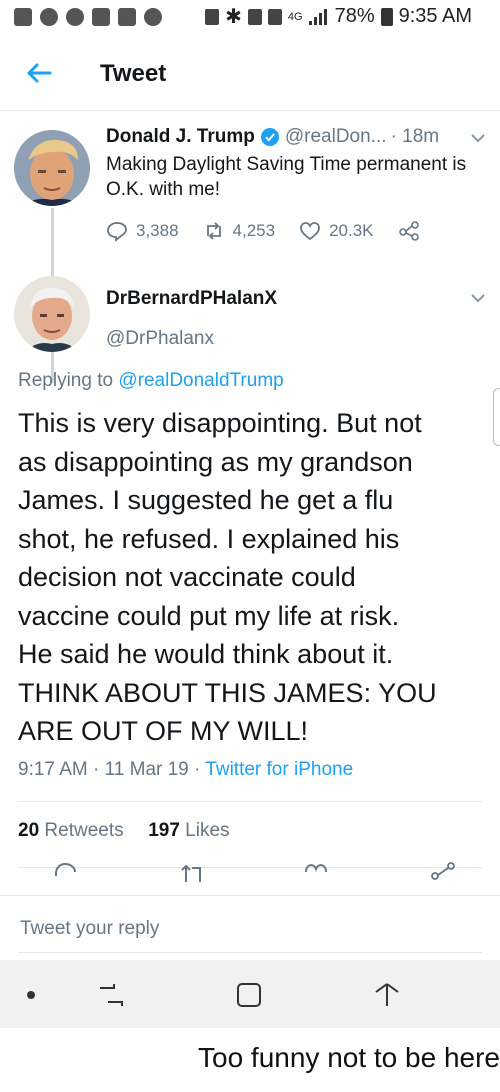 This screenshot has width=500, height=1092. What do you see at coordinates (187, 577) in the screenshot?
I see `tweet-line: decision not vaccinate could` at bounding box center [187, 577].